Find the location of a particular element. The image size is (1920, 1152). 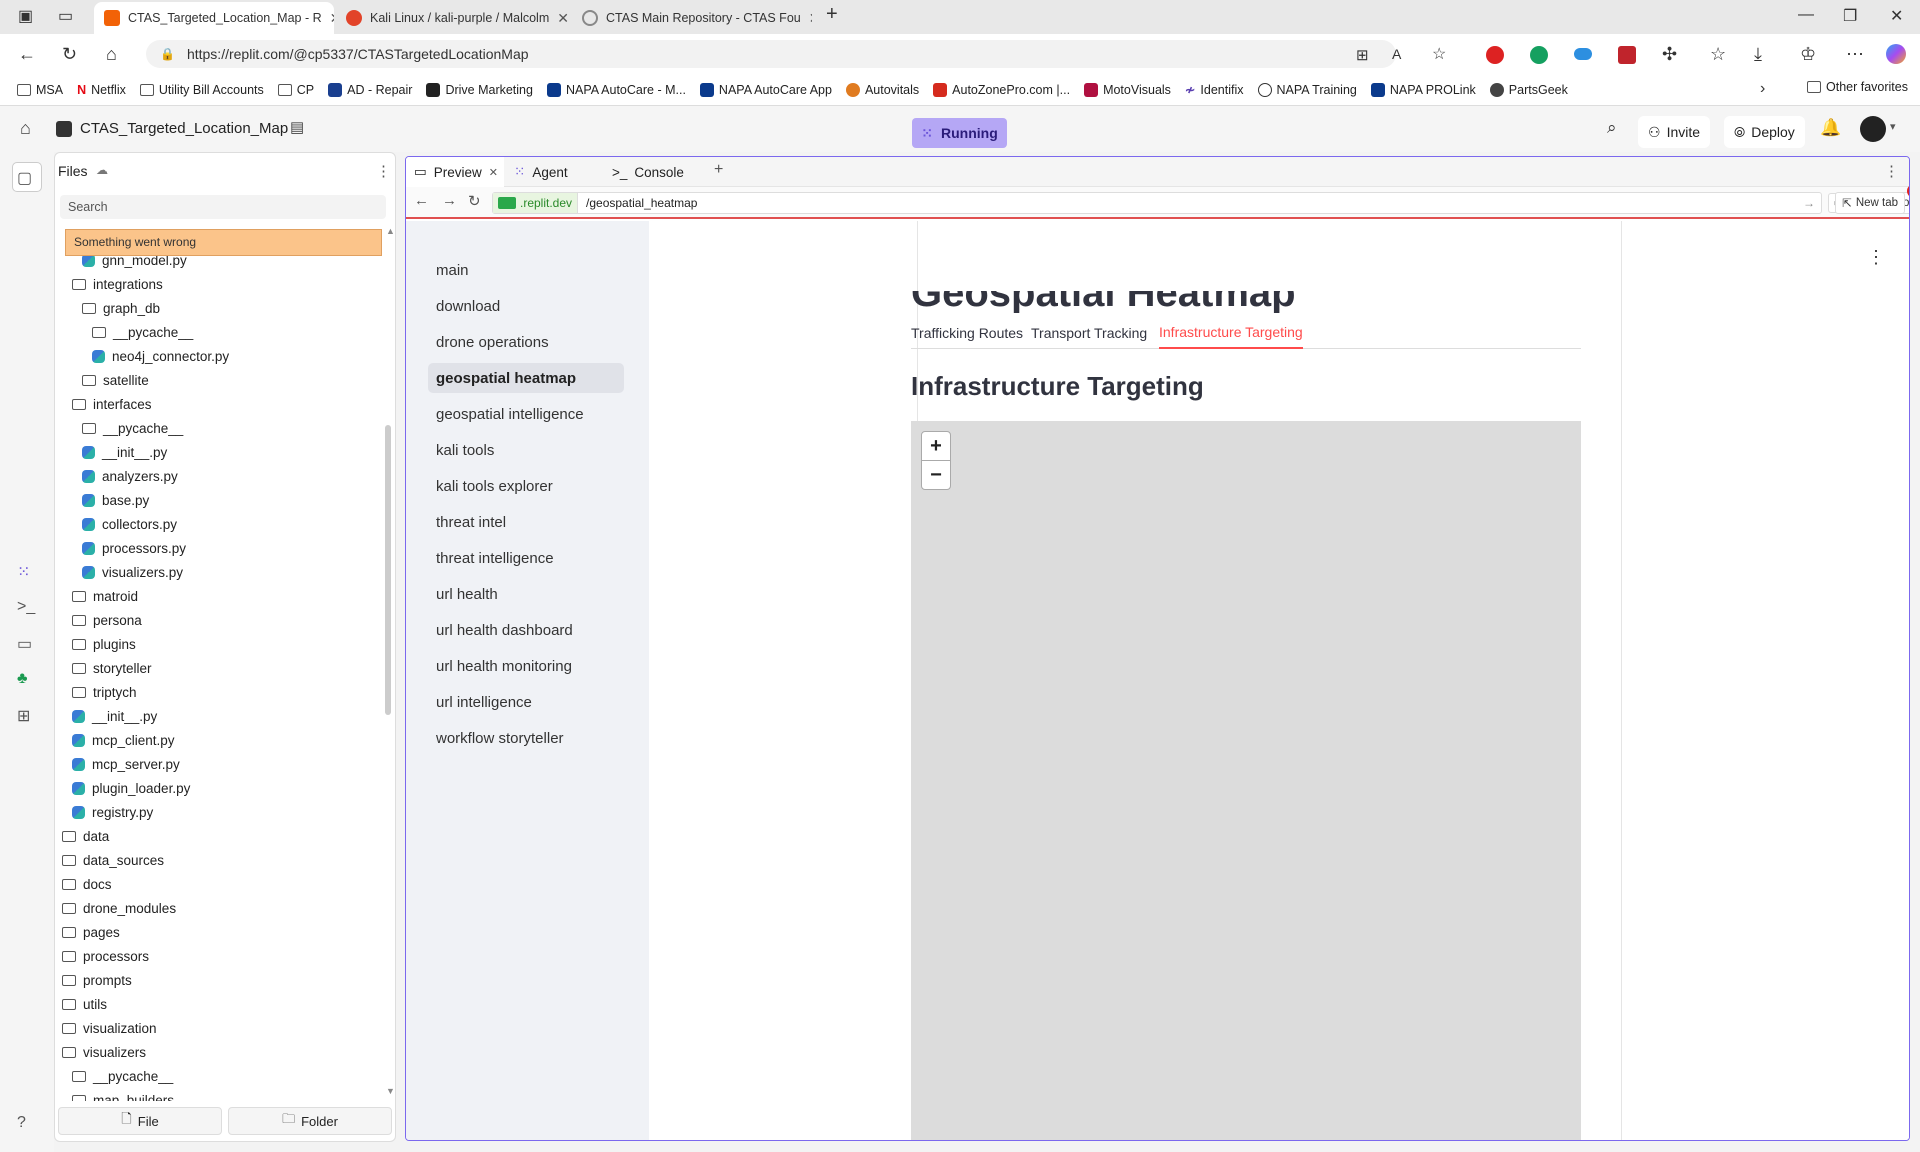

folder-item: interfaces is located at coordinates (112, 404).